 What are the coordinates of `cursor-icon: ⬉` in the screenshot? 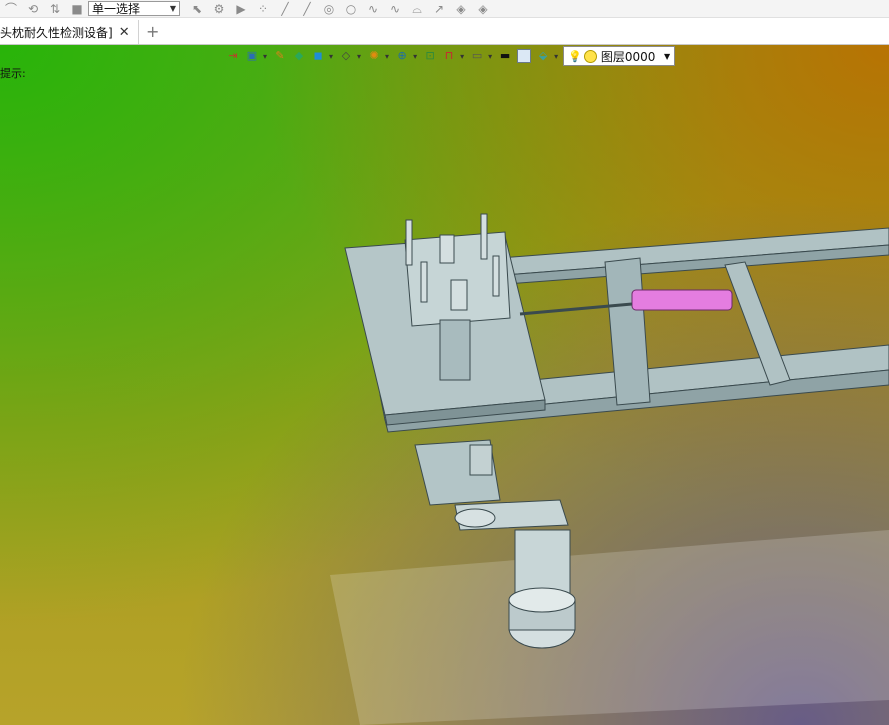 It's located at (197, 9).